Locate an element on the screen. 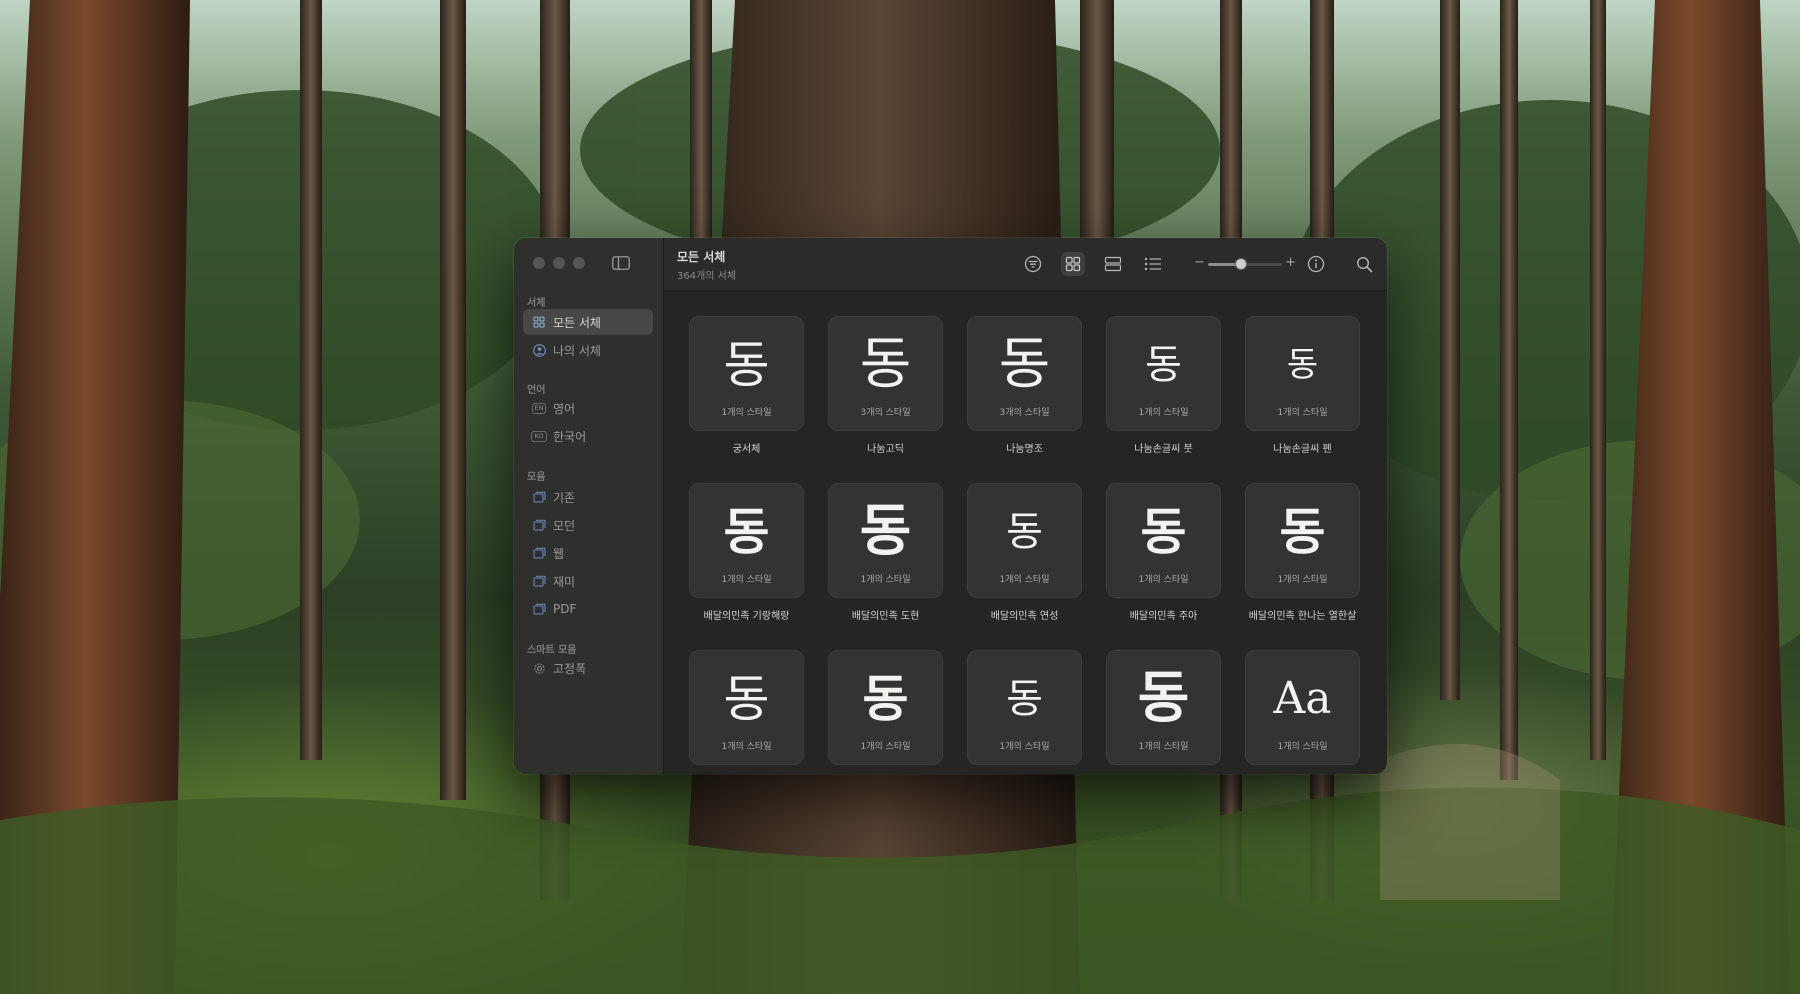 This screenshot has width=1800, height=994. zoom-slider: − + is located at coordinates (1245, 263).